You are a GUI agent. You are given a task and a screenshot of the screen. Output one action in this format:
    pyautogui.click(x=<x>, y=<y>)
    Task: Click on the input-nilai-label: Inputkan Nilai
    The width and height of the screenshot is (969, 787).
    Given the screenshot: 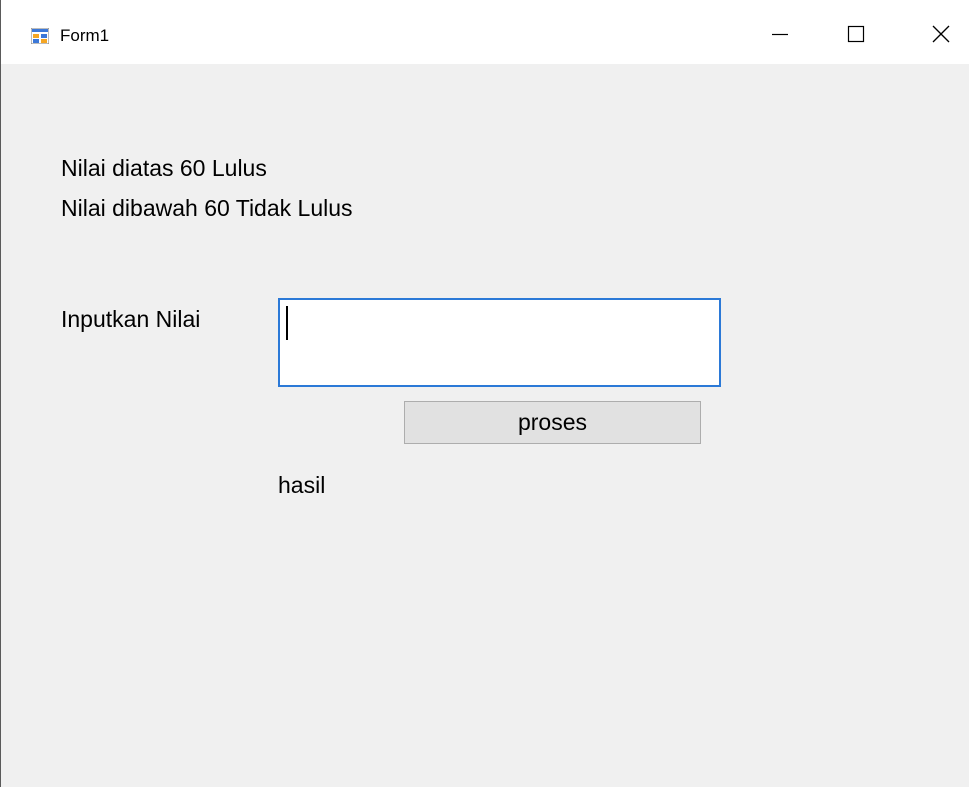 What is the action you would take?
    pyautogui.click(x=131, y=319)
    